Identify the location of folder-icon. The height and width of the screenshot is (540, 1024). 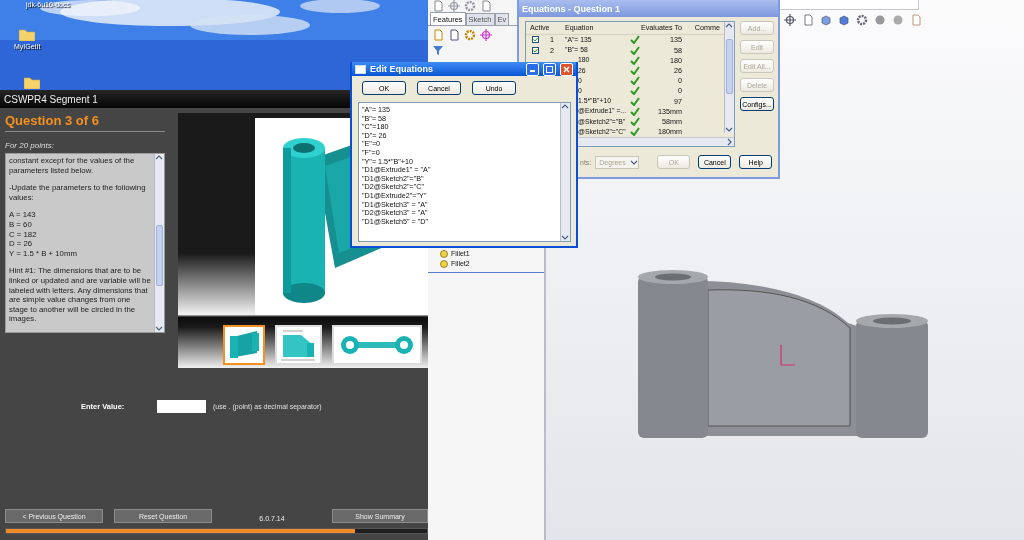
(27, 34).